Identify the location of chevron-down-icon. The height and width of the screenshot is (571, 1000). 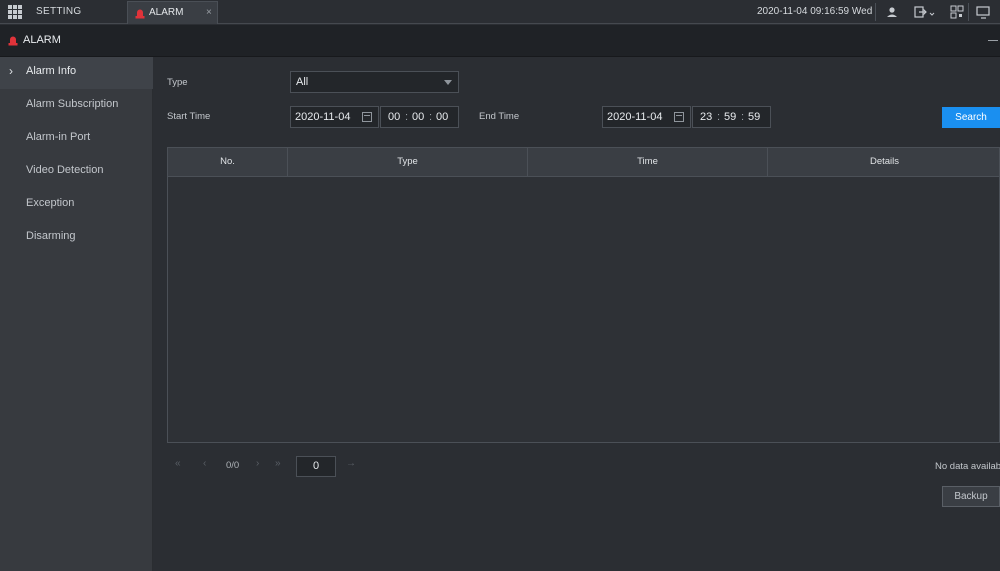
(448, 82).